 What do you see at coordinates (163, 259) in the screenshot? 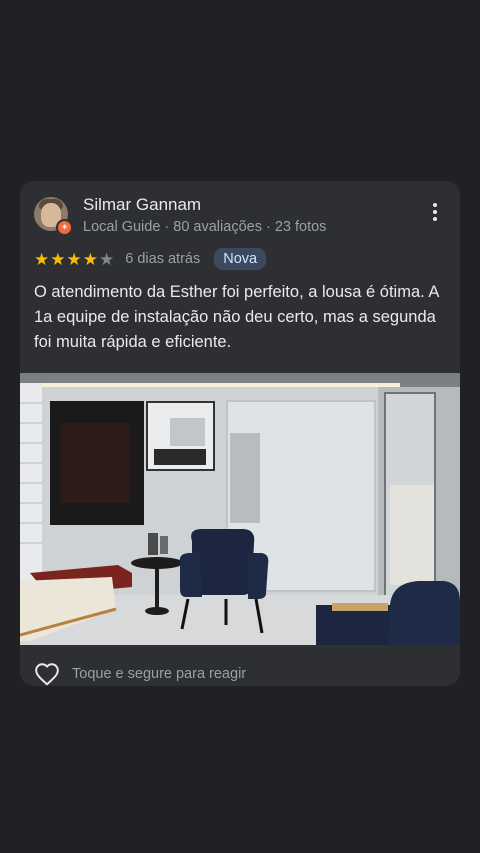
I see `review-time: 6 dias atrás` at bounding box center [163, 259].